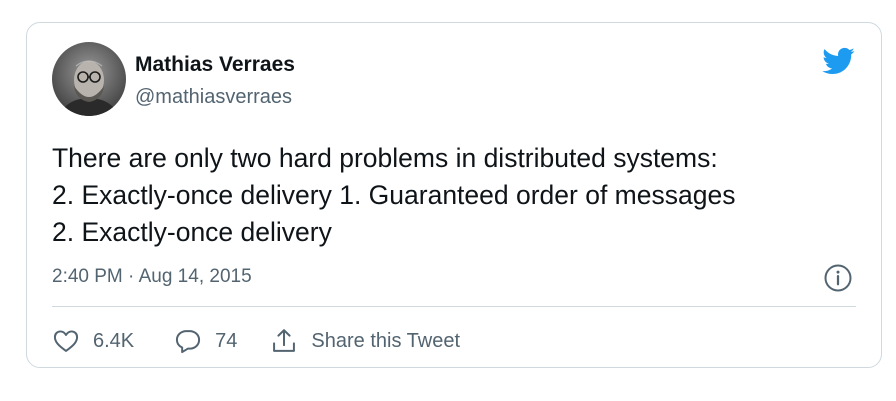 Image resolution: width=896 pixels, height=401 pixels. I want to click on tweet-line: 2. Exactly-once delivery, so click(192, 232).